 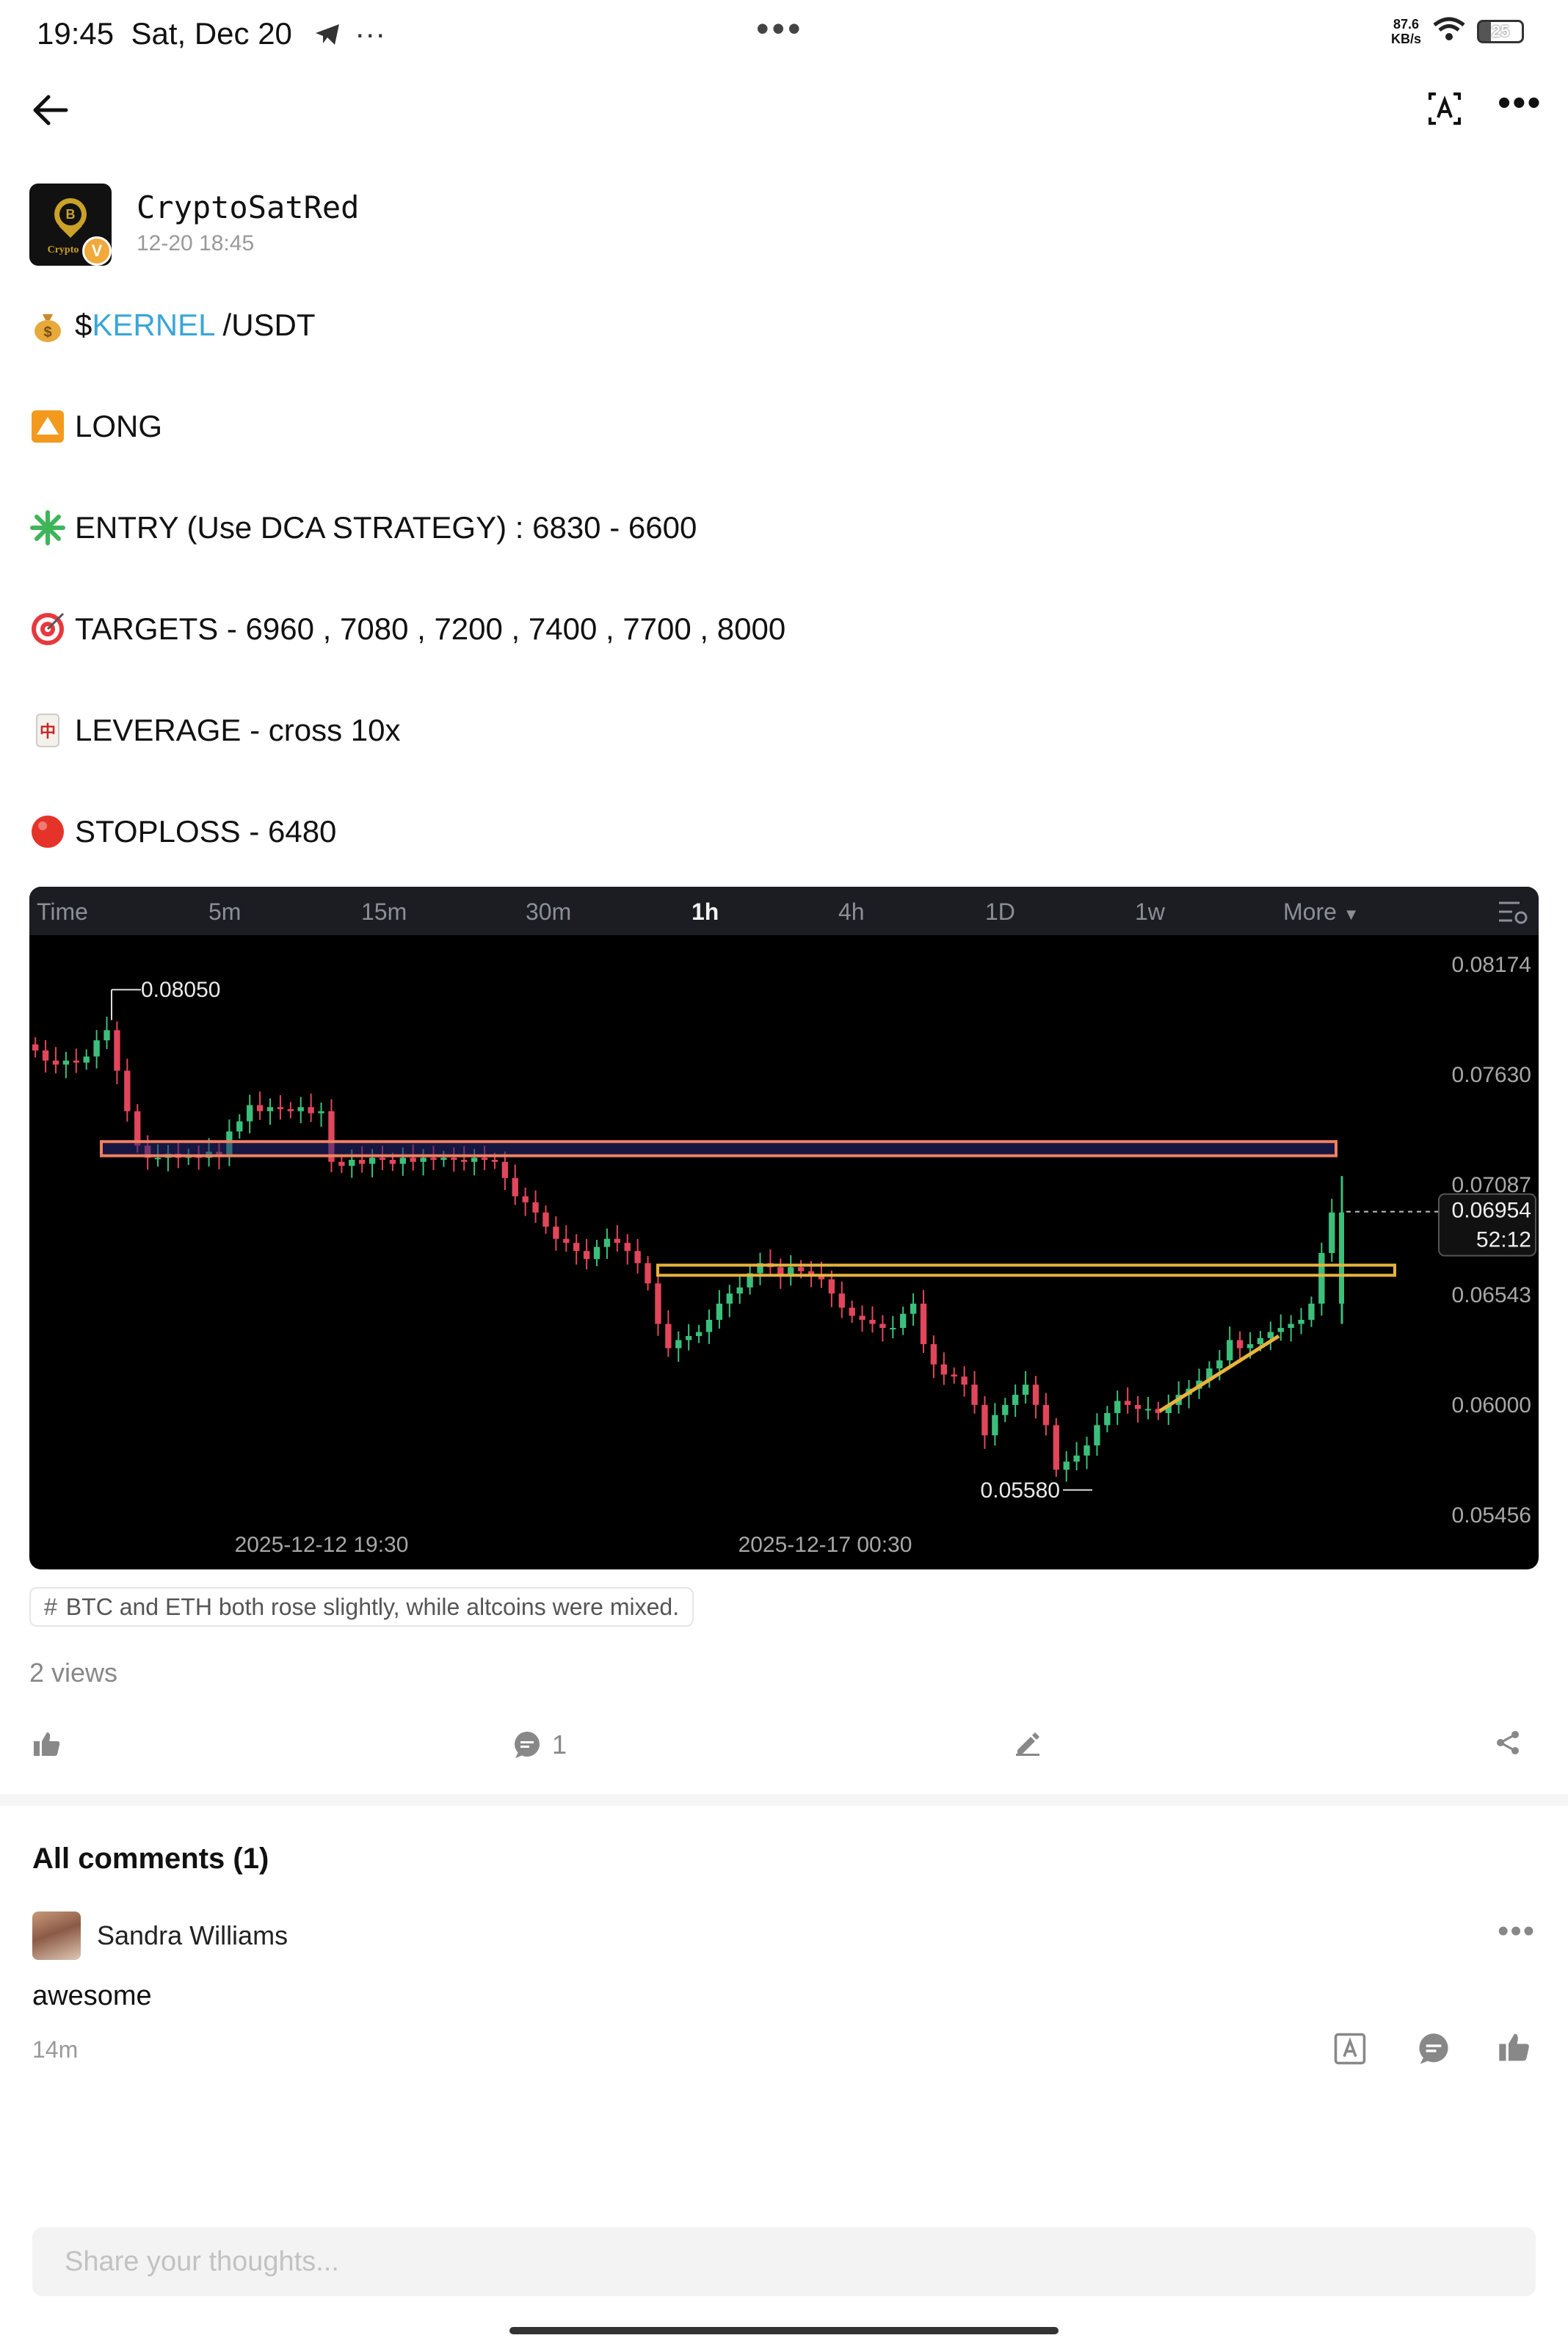 I want to click on target-icon, so click(x=47, y=629).